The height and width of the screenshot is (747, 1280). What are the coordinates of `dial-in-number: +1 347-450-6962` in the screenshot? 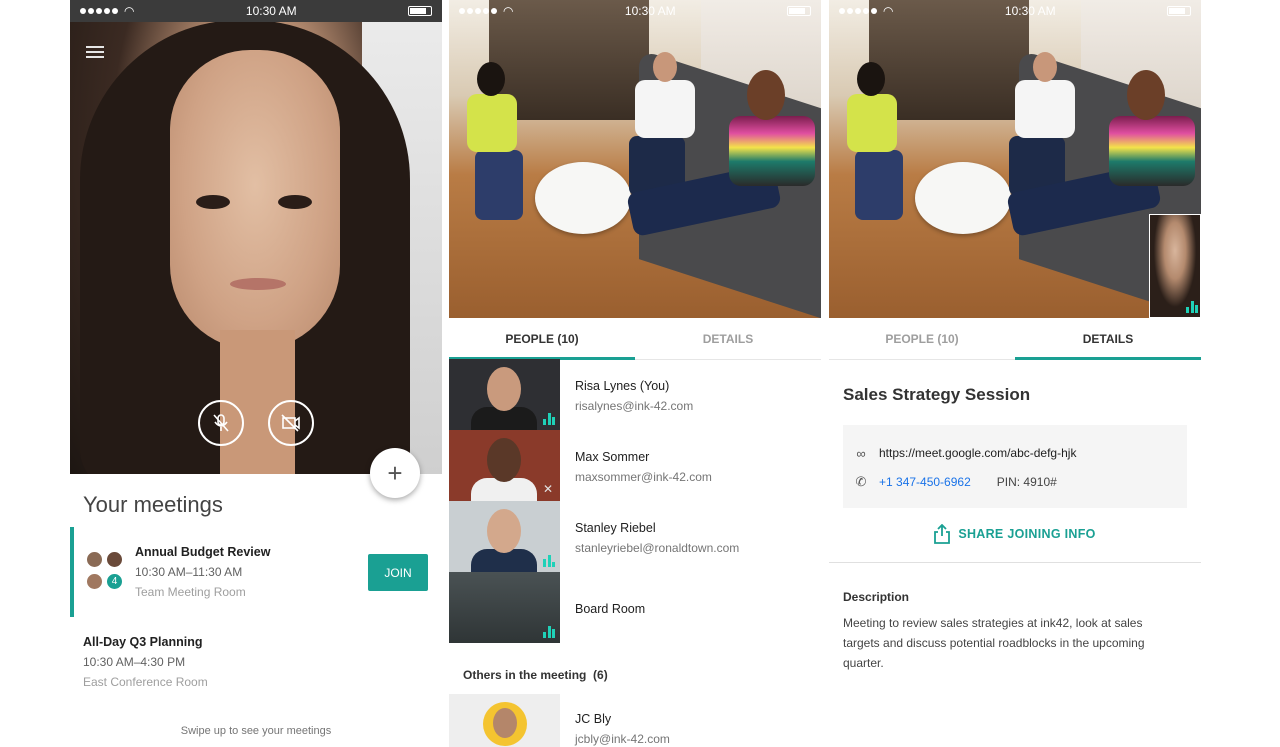 It's located at (925, 482).